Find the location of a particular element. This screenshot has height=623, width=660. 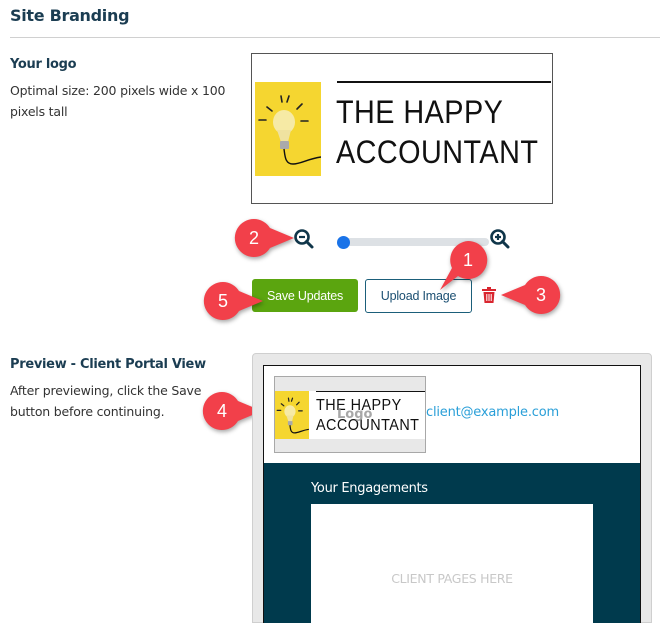

callout-1: 1 is located at coordinates (465, 264).